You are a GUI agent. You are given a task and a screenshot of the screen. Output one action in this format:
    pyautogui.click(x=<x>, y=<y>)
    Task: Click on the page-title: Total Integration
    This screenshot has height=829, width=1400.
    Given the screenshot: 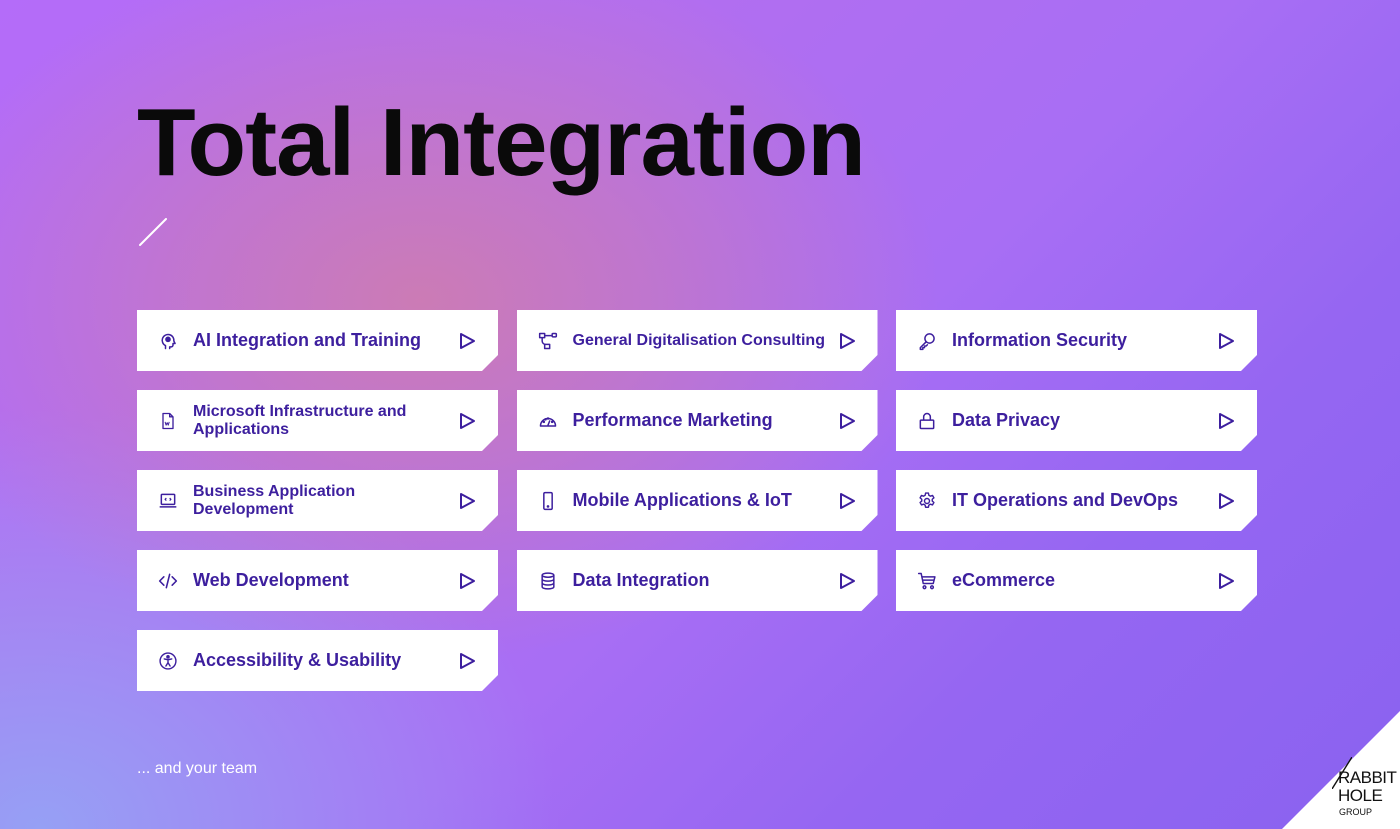 What is the action you would take?
    pyautogui.click(x=501, y=142)
    